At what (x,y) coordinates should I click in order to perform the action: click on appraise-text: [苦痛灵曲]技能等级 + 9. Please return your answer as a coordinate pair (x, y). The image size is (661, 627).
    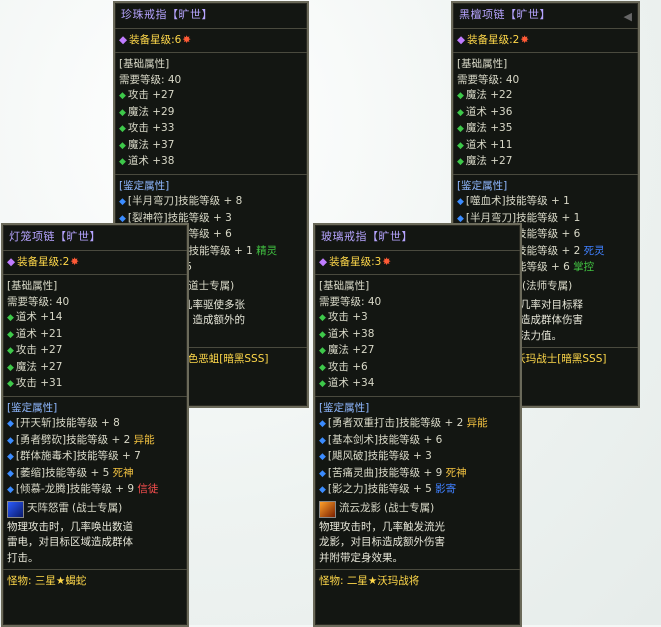
    Looking at the image, I should click on (385, 472).